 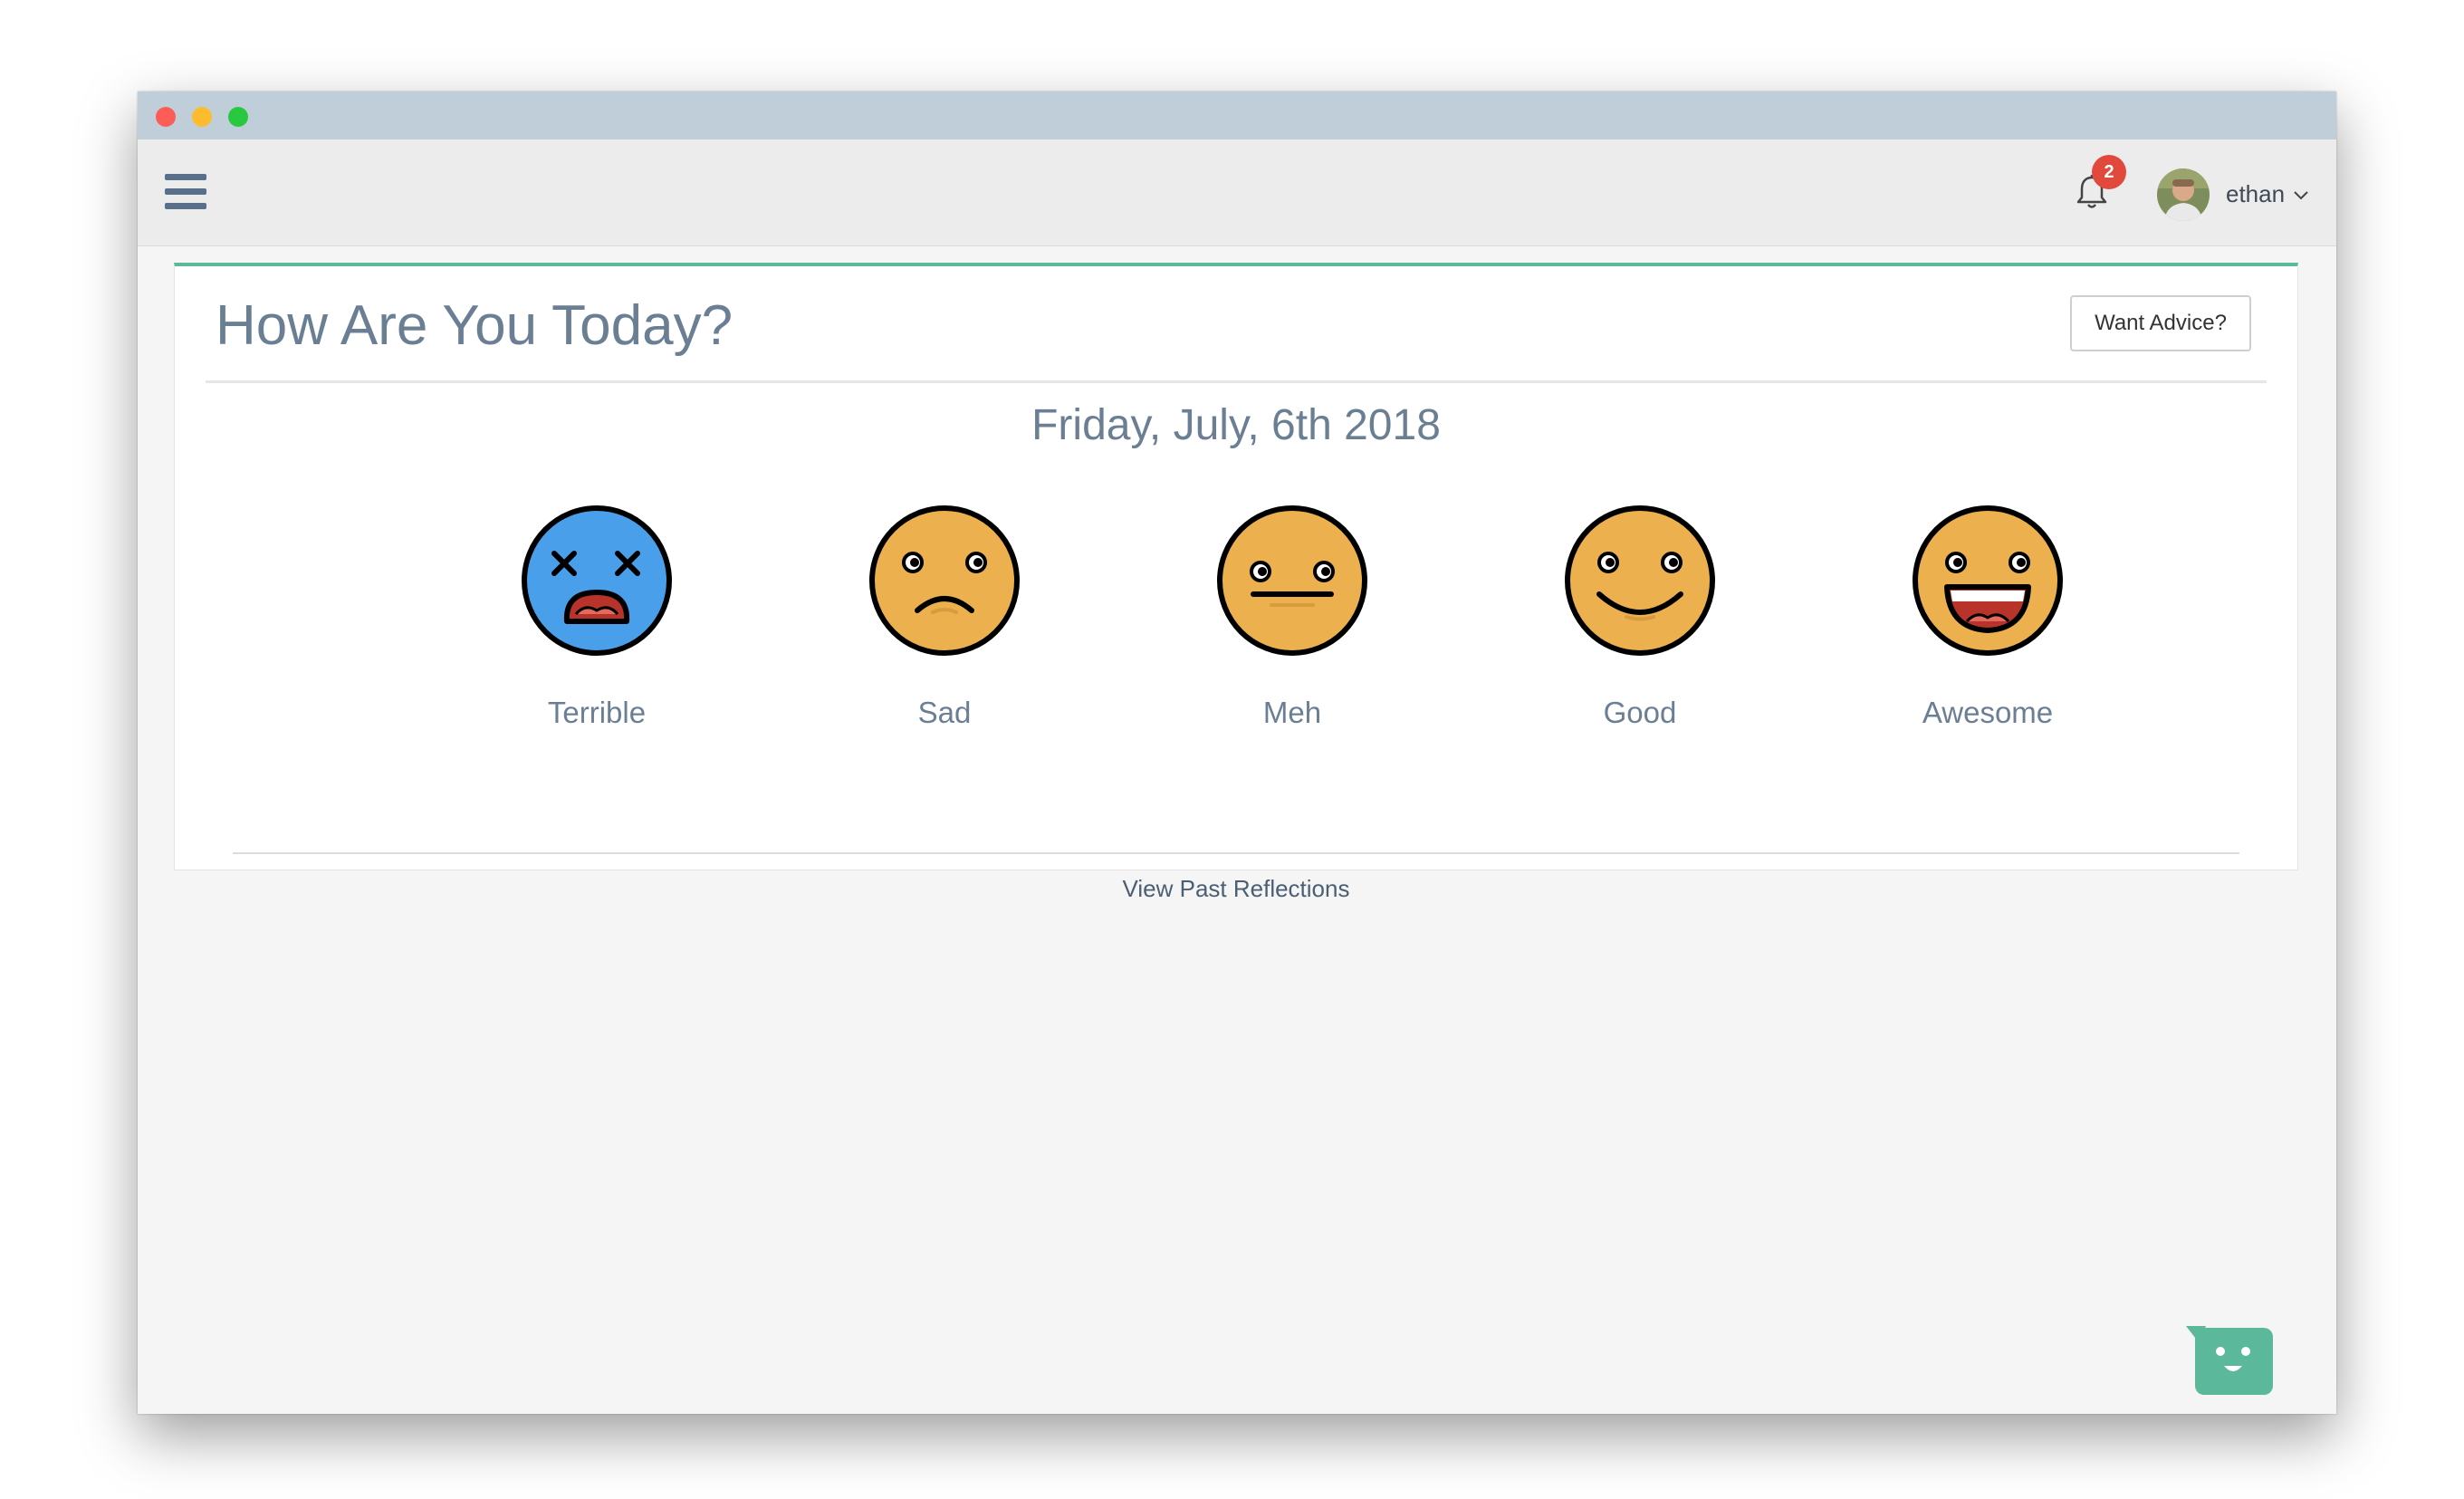 I want to click on smiling-face-icon, so click(x=1640, y=581).